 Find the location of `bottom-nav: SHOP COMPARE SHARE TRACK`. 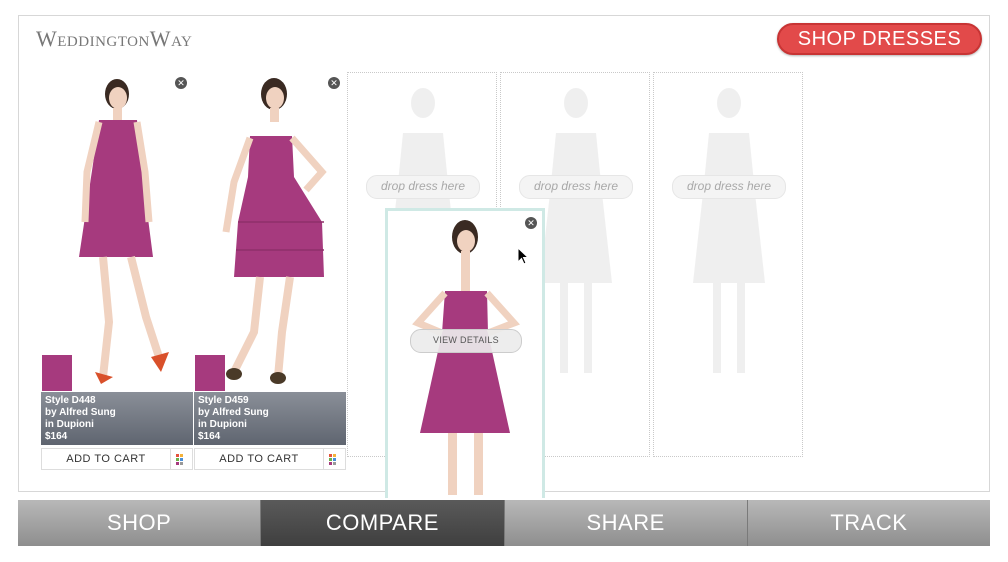

bottom-nav: SHOP COMPARE SHARE TRACK is located at coordinates (504, 523).